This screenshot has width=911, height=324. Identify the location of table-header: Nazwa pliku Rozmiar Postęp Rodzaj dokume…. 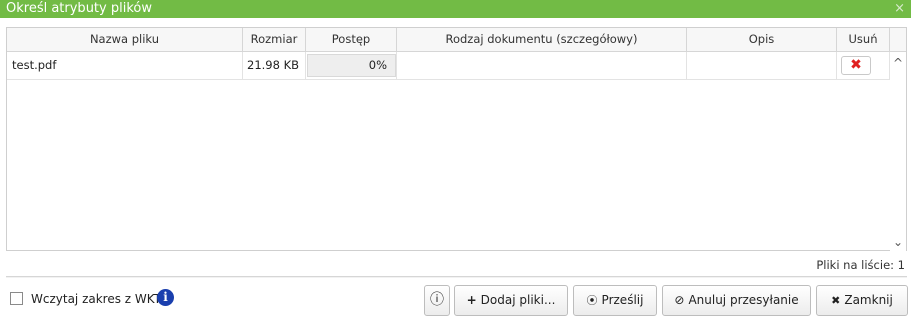
(456, 40).